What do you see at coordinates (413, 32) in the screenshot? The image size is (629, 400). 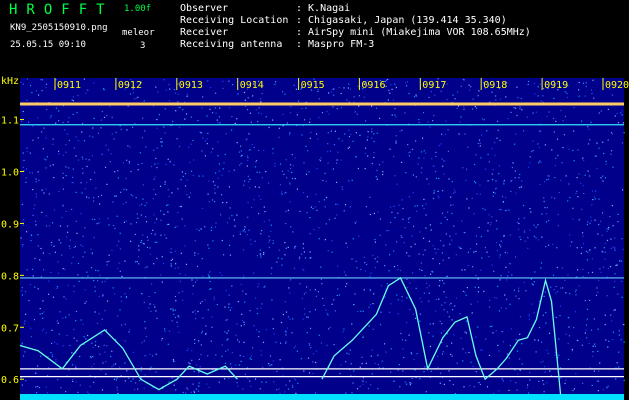 I see `info-receiver-value: : AirSpy mini (Miakejima VOR 108.65MHz)` at bounding box center [413, 32].